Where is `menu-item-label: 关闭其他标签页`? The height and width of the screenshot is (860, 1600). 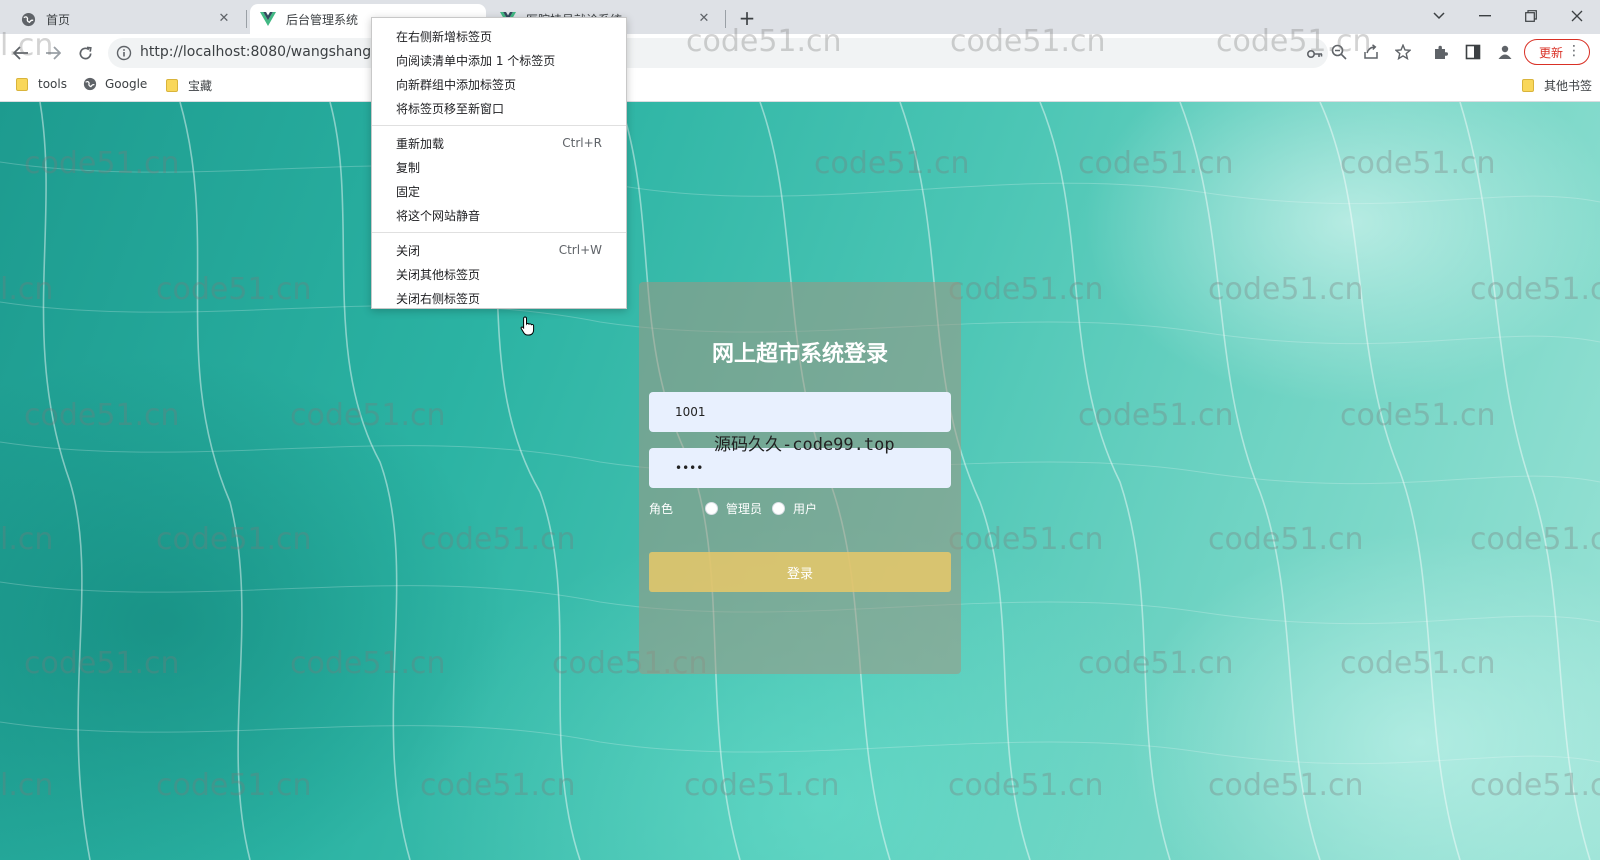
menu-item-label: 关闭其他标签页 is located at coordinates (438, 274).